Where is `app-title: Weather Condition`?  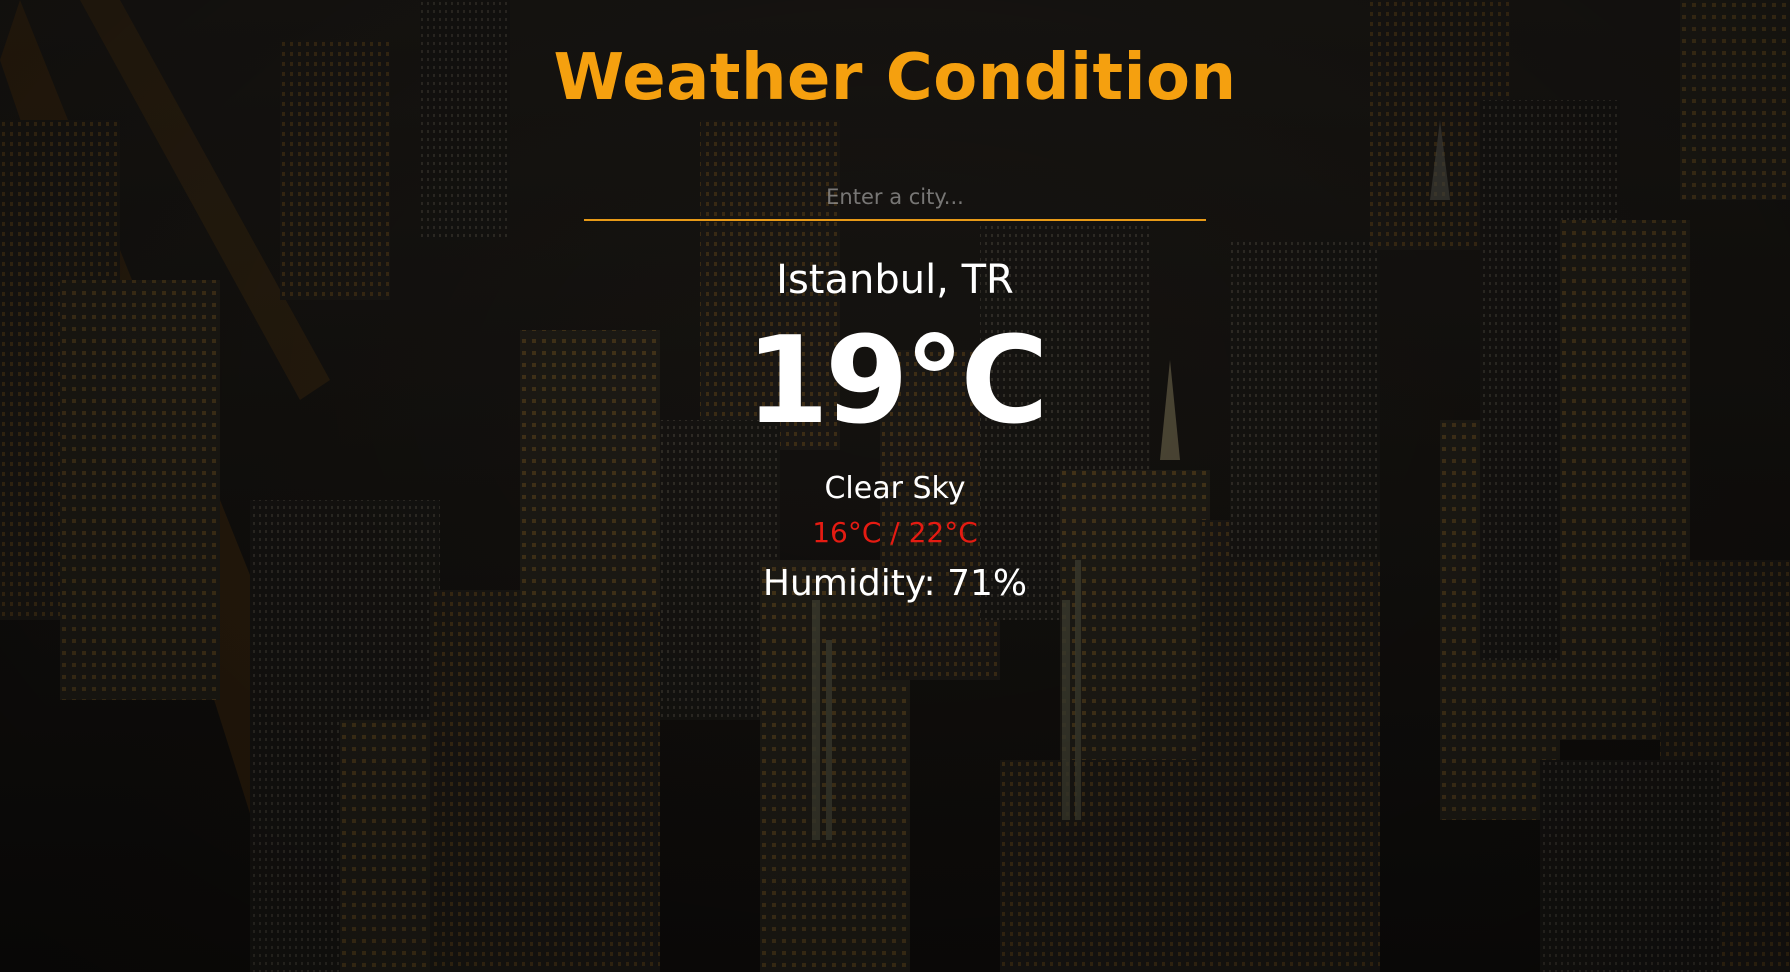
app-title: Weather Condition is located at coordinates (895, 78).